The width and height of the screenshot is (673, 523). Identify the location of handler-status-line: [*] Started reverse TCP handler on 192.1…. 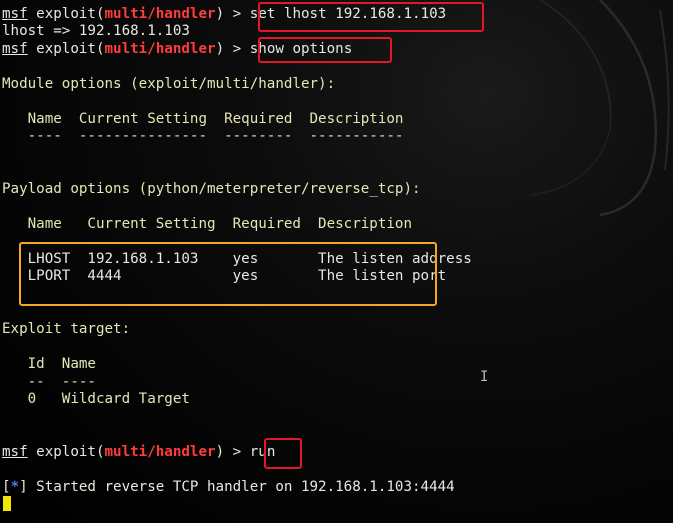
(228, 487).